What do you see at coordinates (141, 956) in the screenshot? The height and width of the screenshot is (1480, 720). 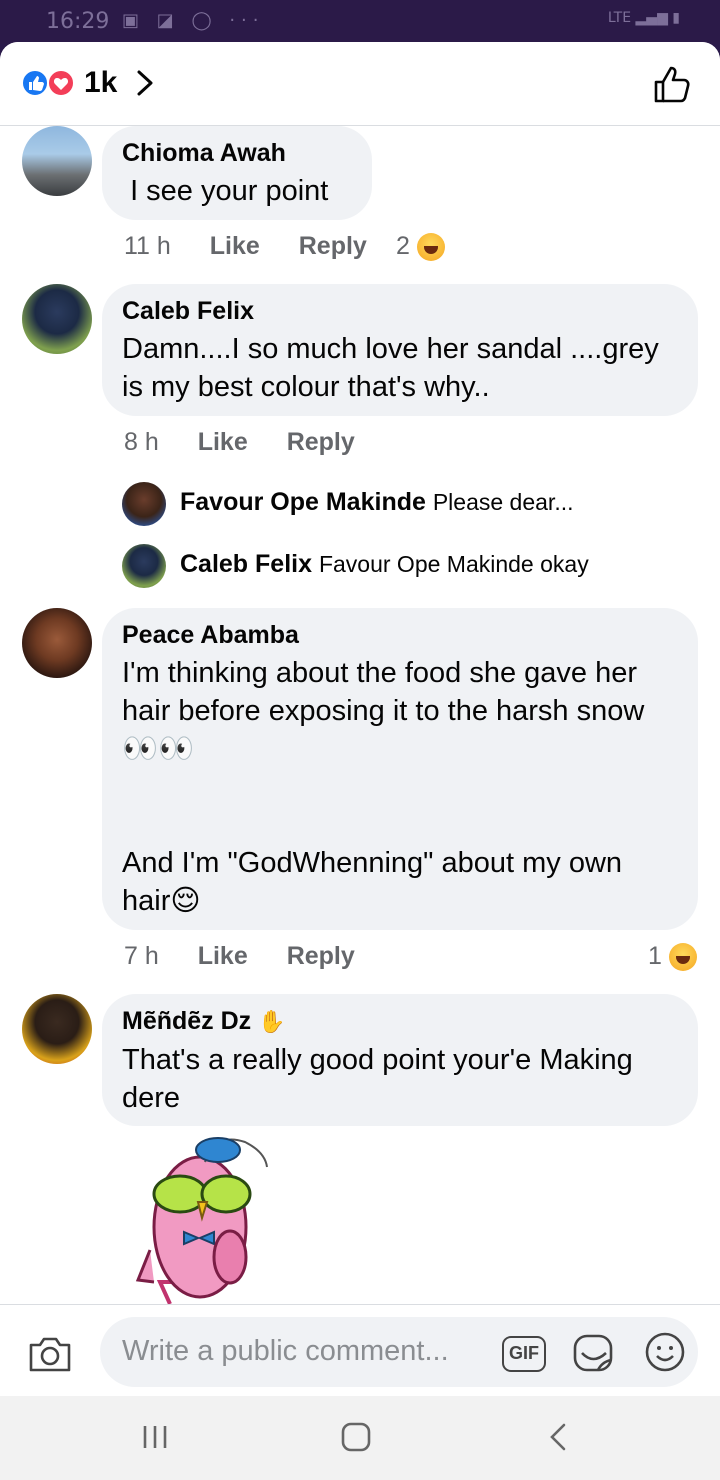 I see `comment-time: 7 h` at bounding box center [141, 956].